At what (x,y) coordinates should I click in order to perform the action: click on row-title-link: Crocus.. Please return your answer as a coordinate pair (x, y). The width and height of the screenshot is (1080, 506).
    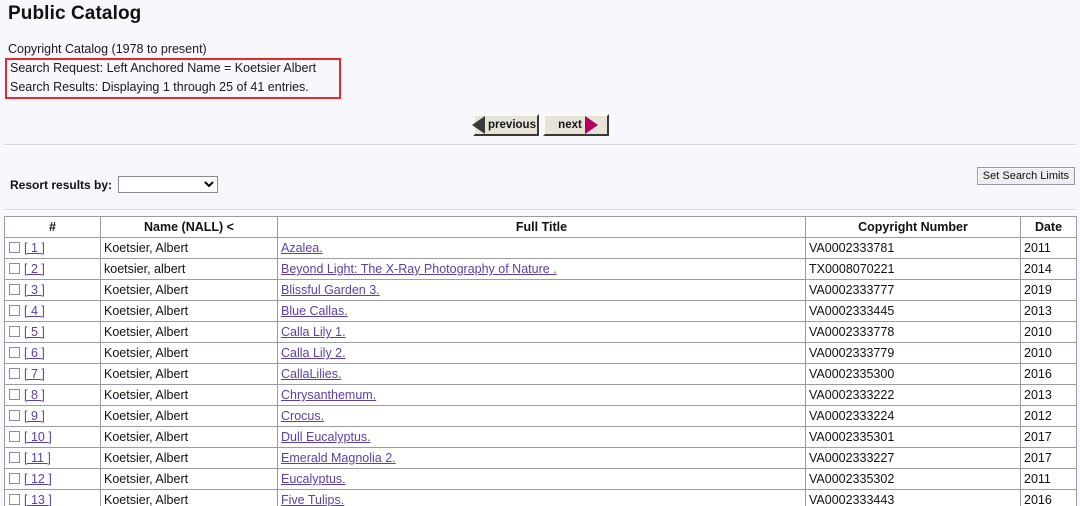
    Looking at the image, I should click on (302, 416).